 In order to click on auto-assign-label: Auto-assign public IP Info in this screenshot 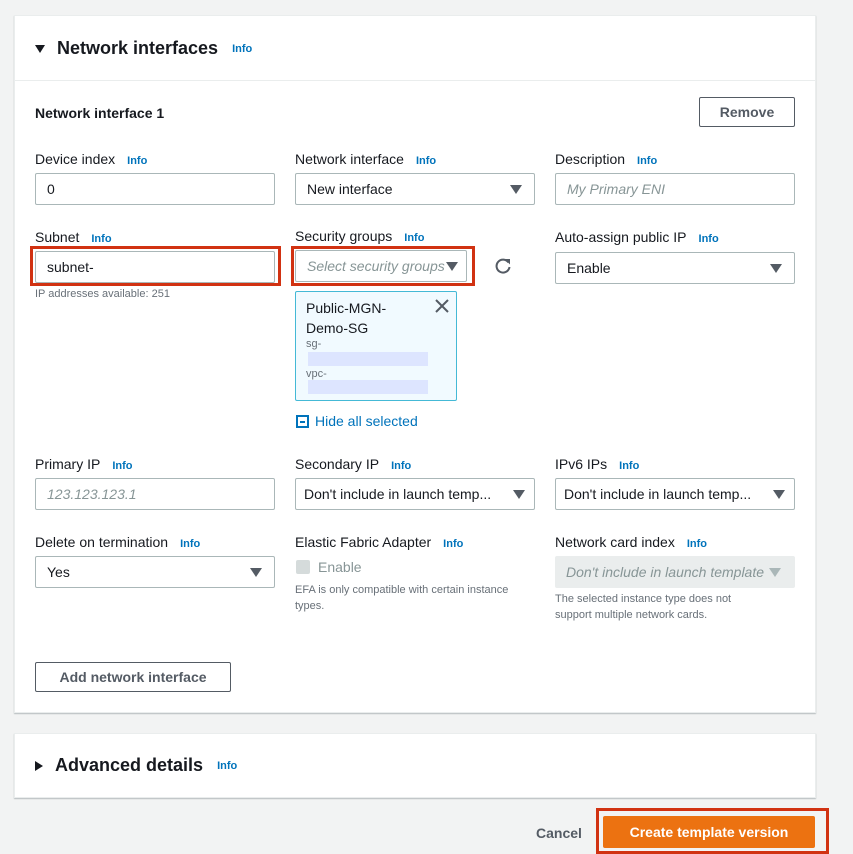, I will do `click(637, 237)`.